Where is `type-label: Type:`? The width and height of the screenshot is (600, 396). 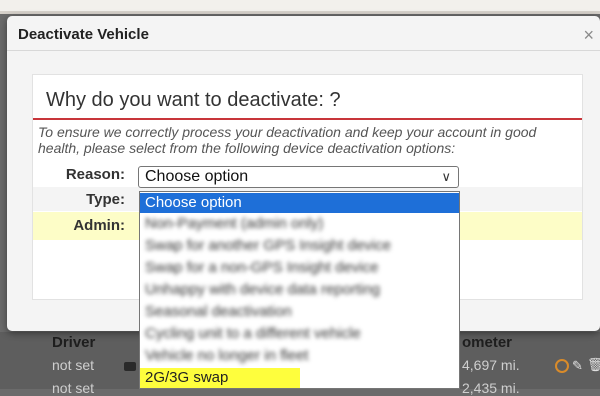 type-label: Type: is located at coordinates (105, 199).